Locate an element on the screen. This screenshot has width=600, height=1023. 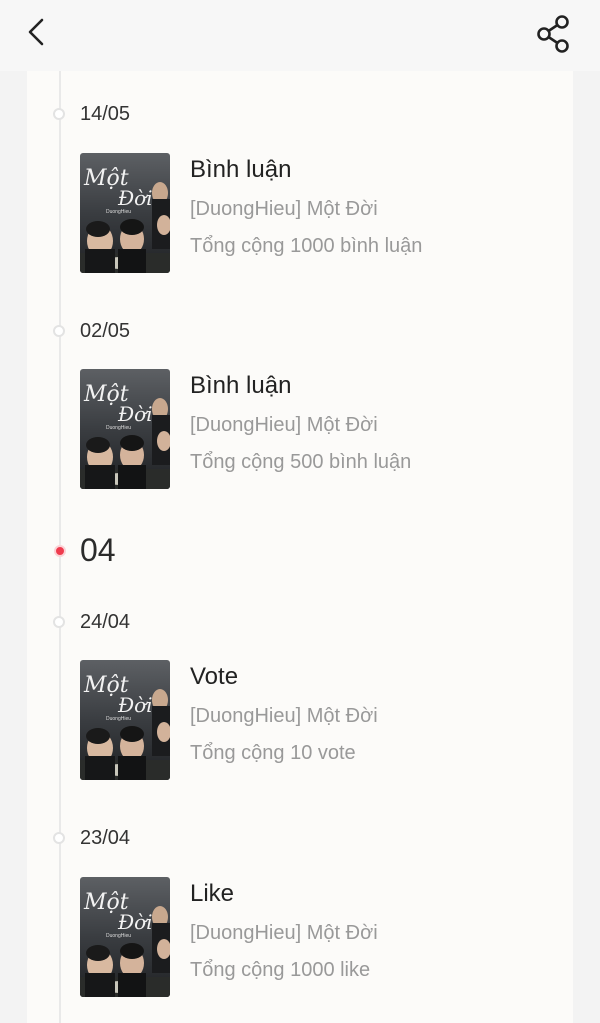
activity-total: Tổng cộng 500 bình luận is located at coordinates (301, 462).